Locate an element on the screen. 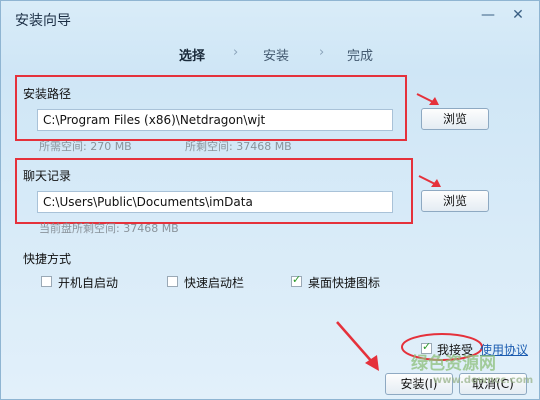  minimize-button: — is located at coordinates (488, 16).